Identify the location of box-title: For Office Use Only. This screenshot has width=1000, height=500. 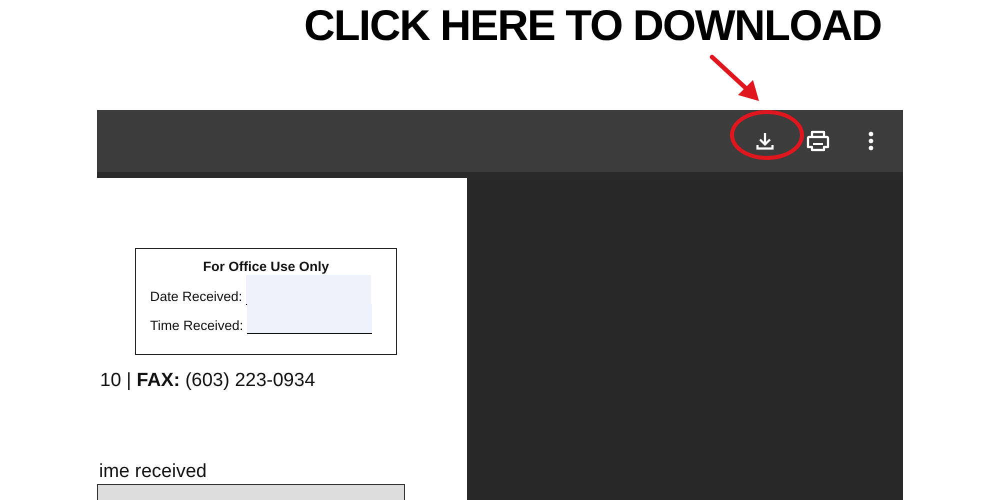
(266, 267).